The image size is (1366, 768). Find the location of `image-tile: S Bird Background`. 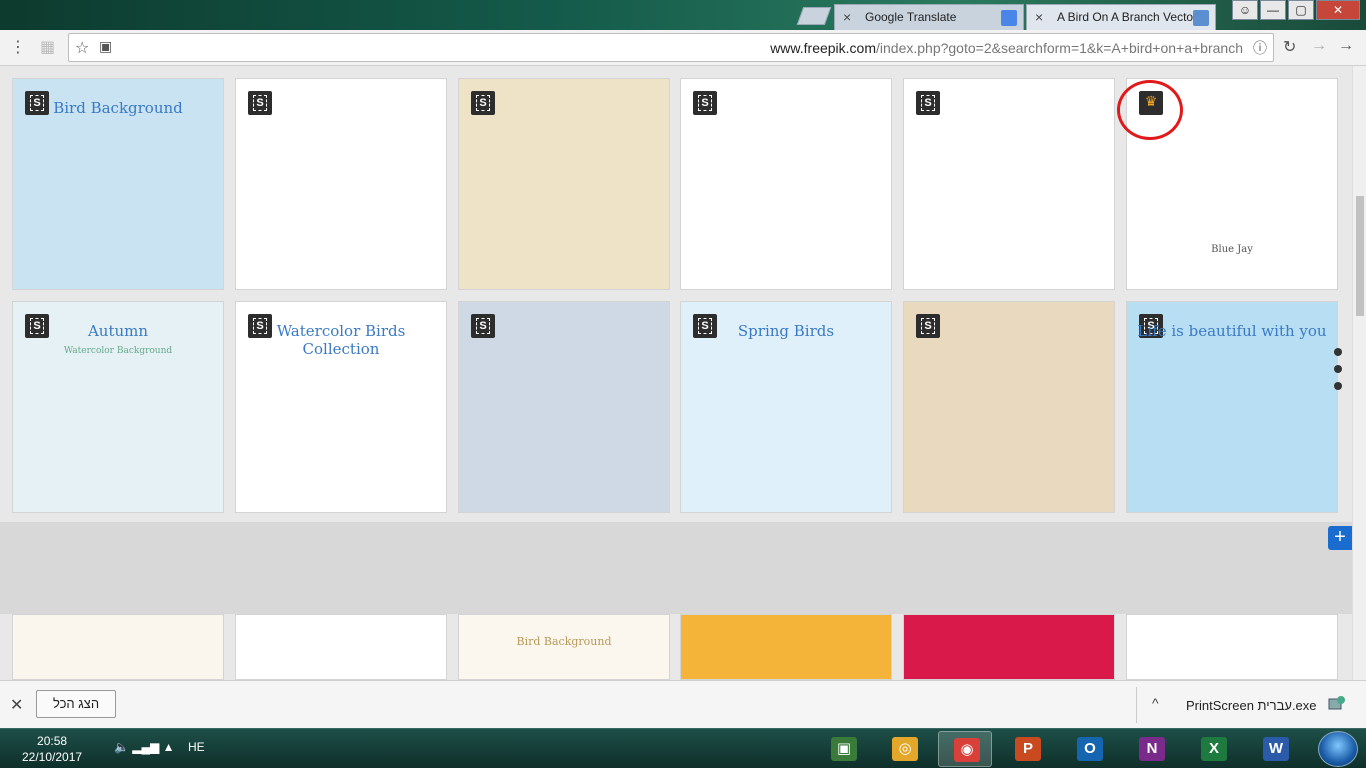

image-tile: S Bird Background is located at coordinates (118, 184).